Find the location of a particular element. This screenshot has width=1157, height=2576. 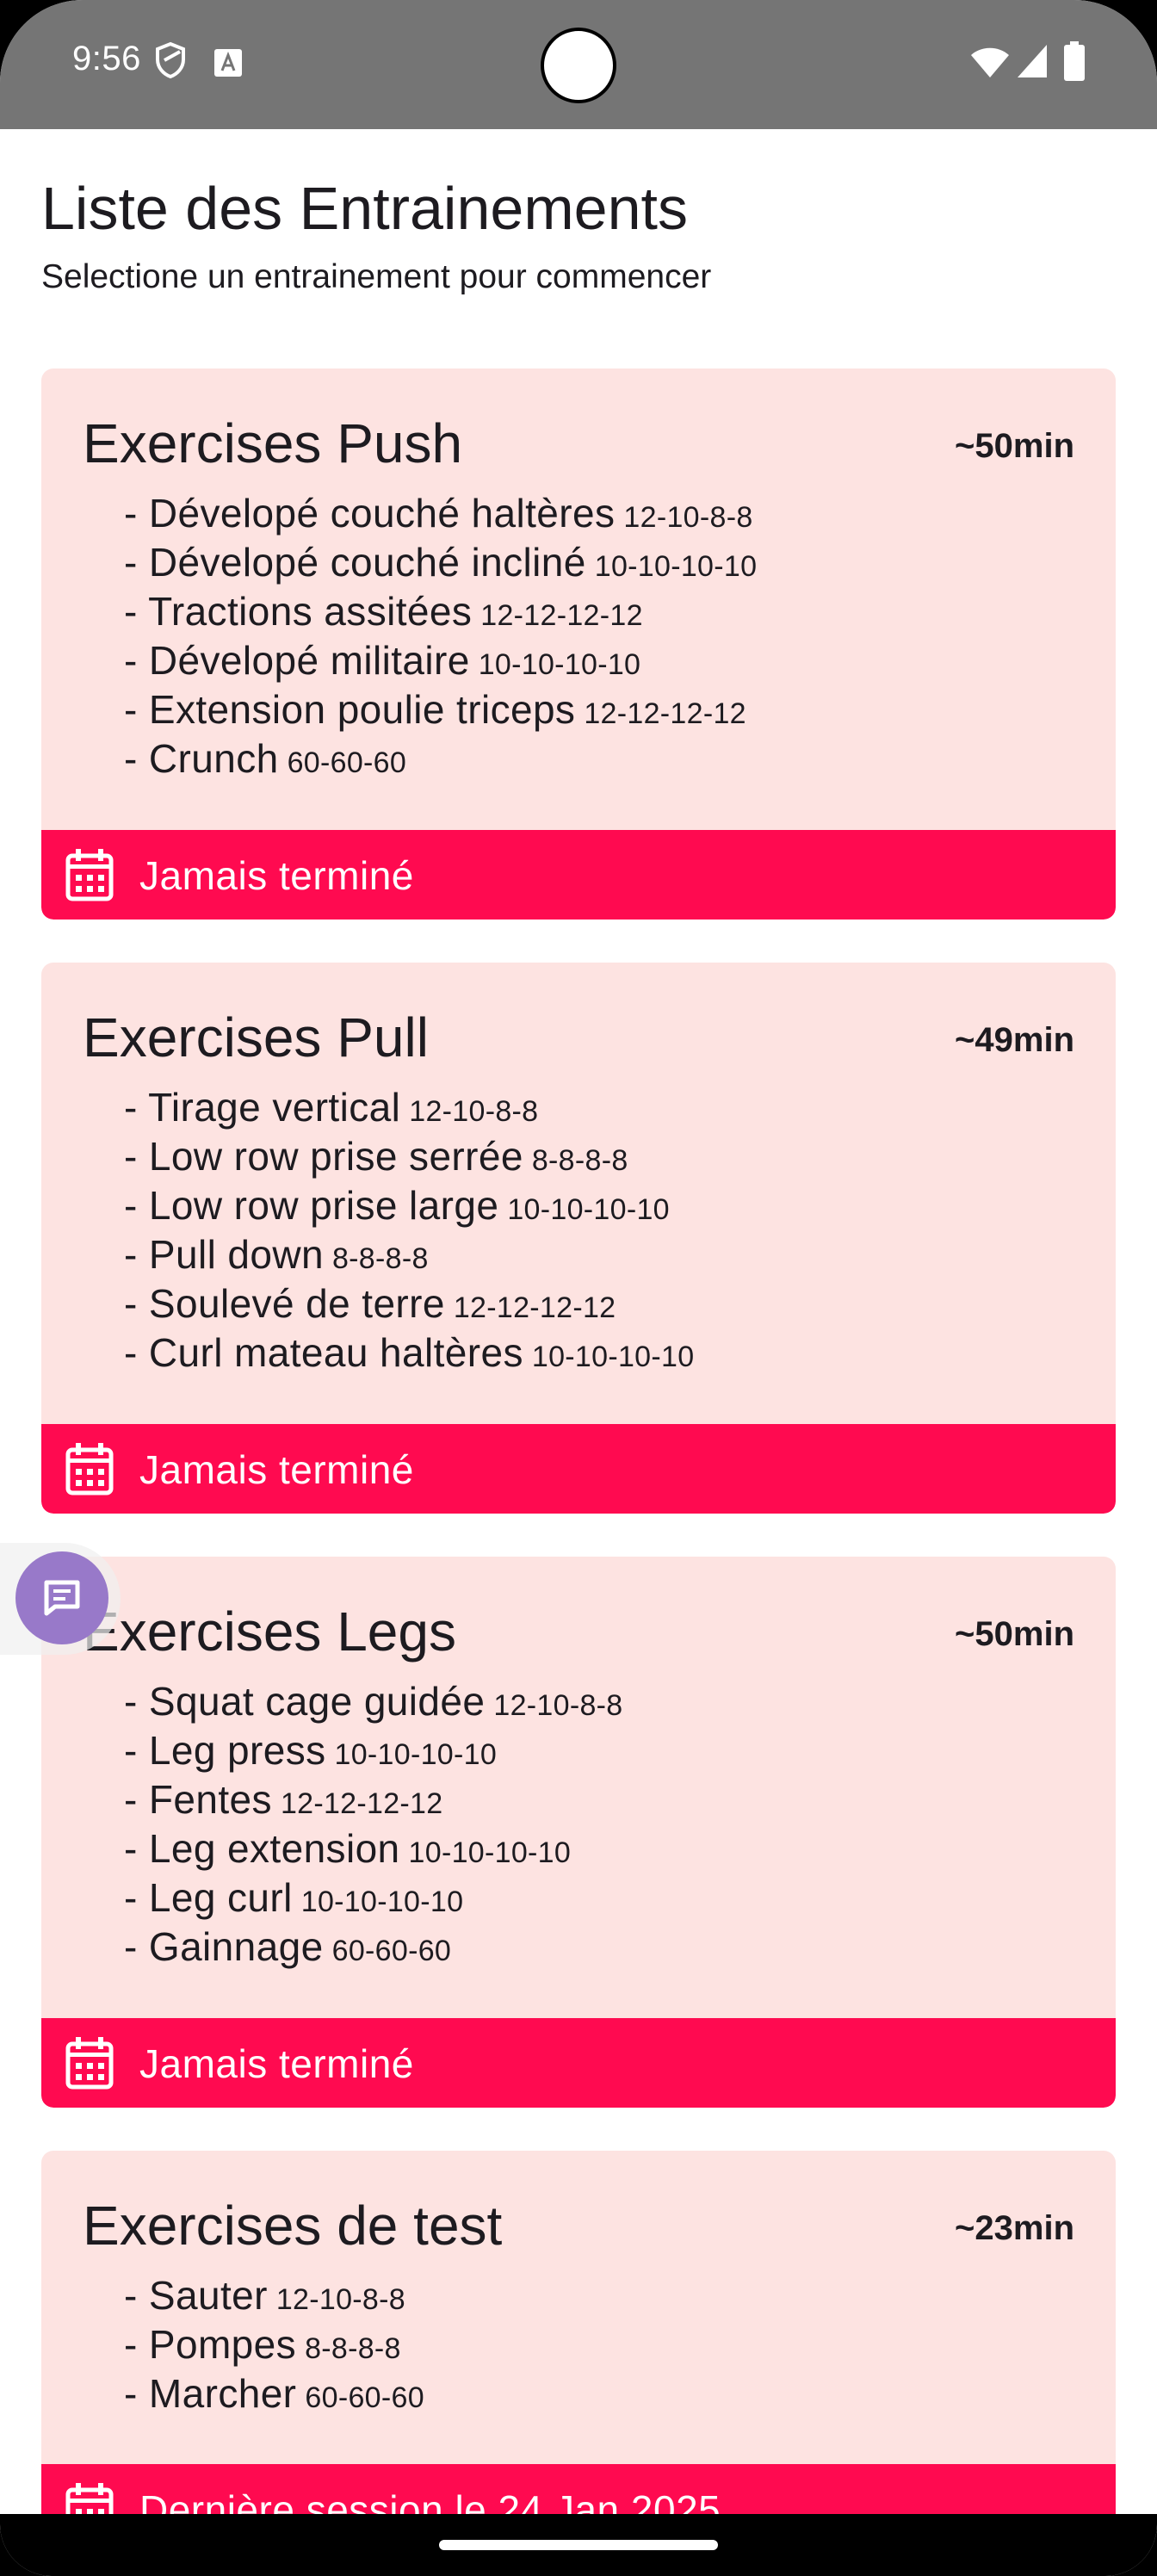

status-time: 9:56 is located at coordinates (106, 59).